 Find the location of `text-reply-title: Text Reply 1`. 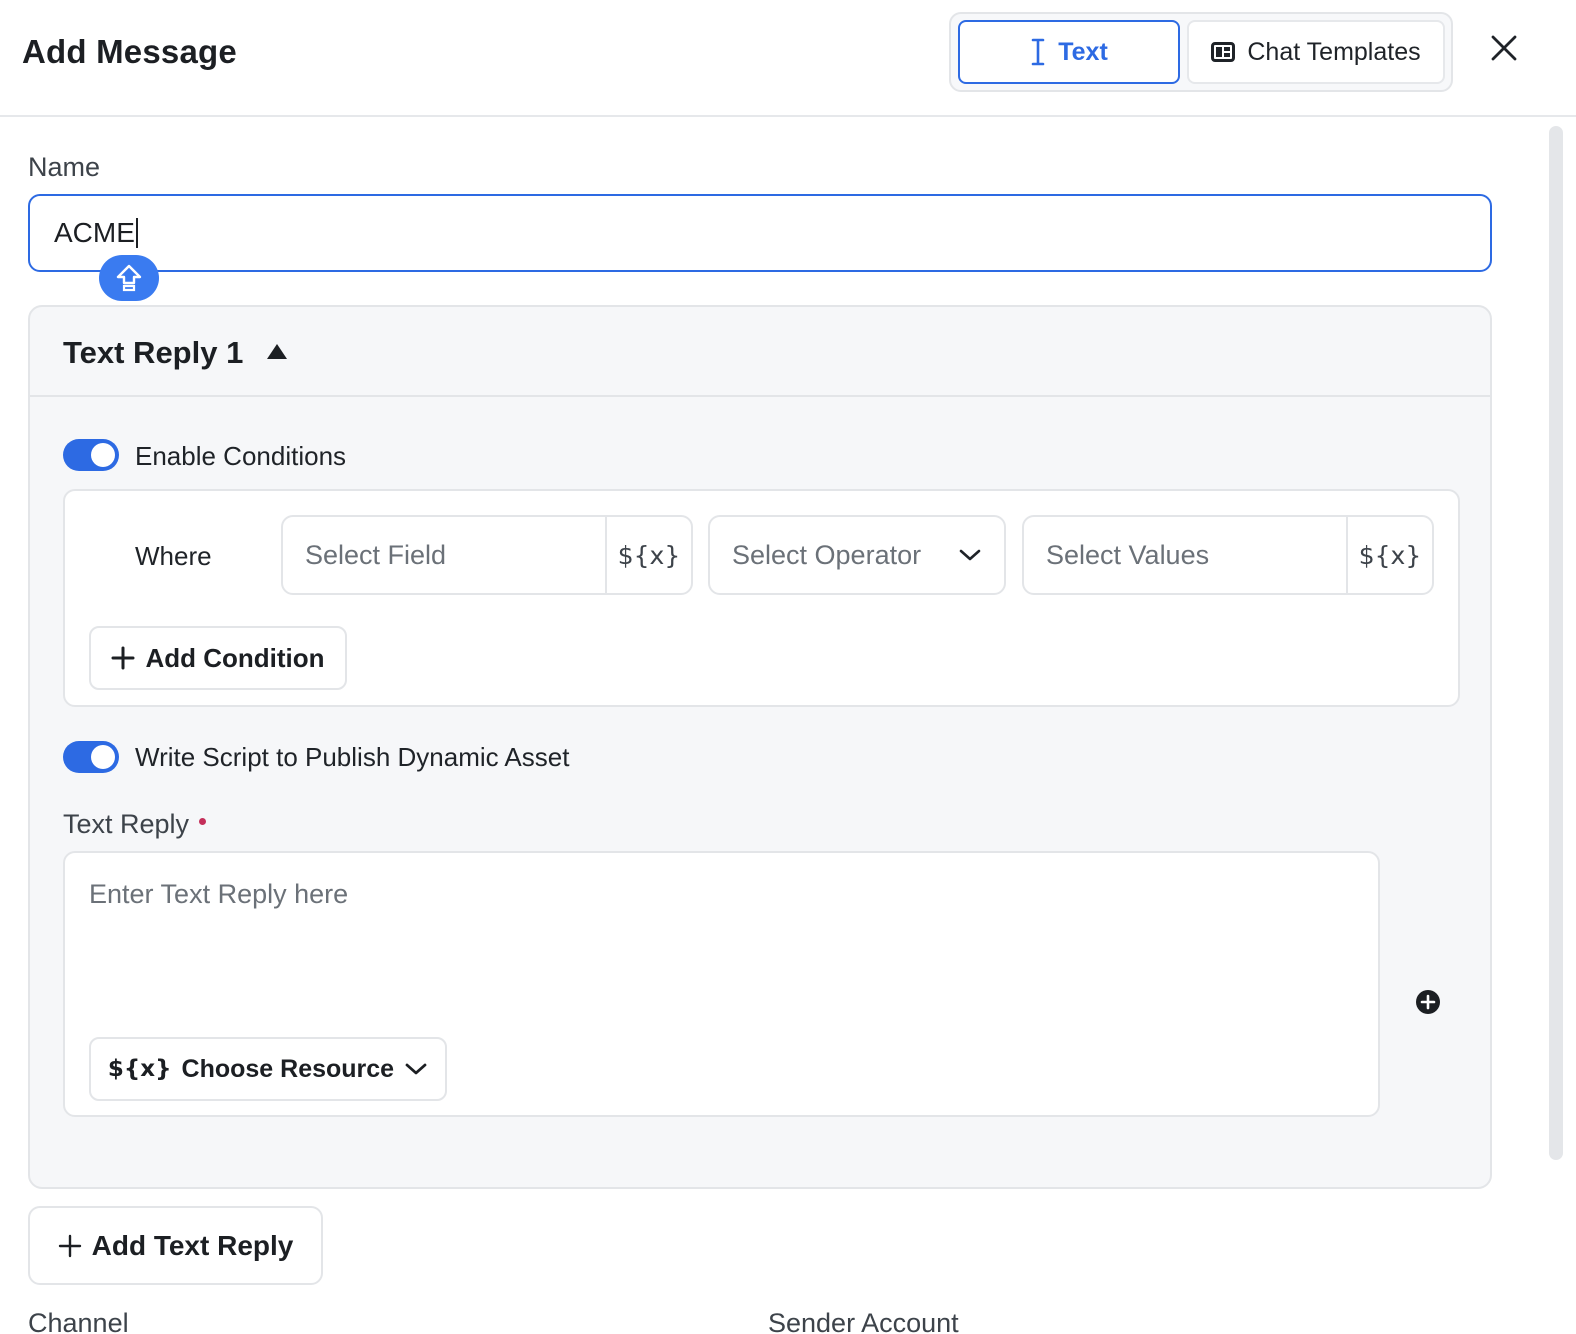

text-reply-title: Text Reply 1 is located at coordinates (153, 352).